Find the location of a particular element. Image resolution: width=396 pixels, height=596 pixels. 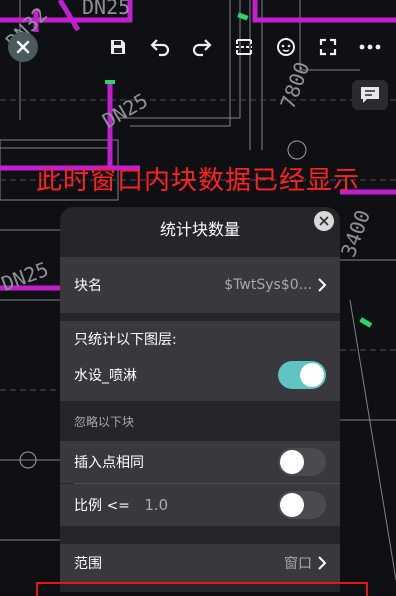

measure-button is located at coordinates (244, 47).